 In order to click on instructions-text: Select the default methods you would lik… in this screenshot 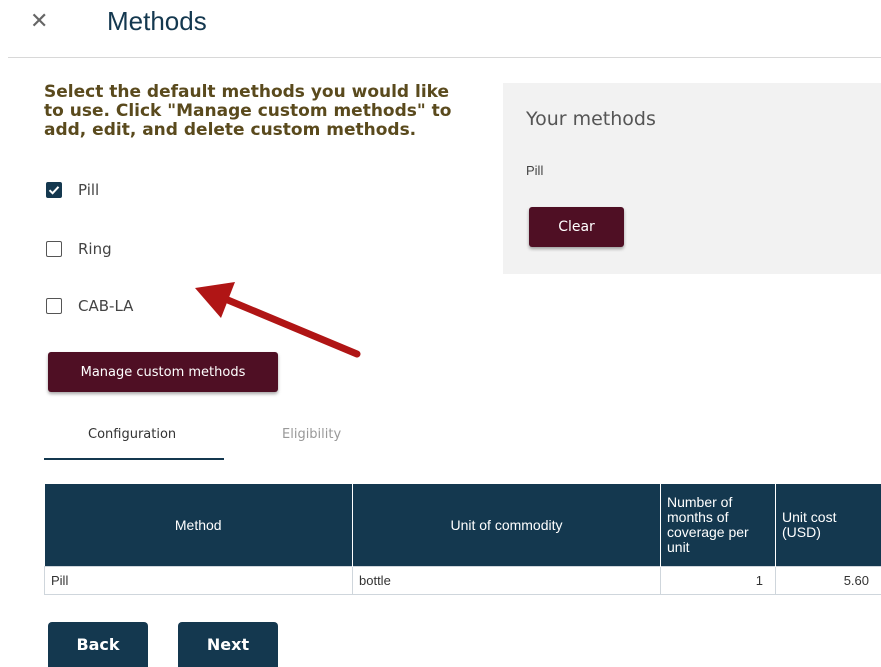, I will do `click(248, 111)`.